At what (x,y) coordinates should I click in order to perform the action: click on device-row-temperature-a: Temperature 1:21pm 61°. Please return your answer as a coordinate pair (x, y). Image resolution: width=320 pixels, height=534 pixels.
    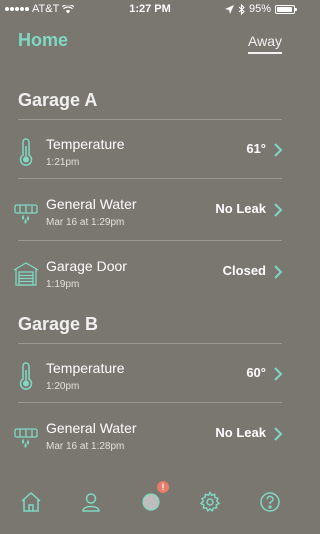
    Looking at the image, I should click on (150, 156).